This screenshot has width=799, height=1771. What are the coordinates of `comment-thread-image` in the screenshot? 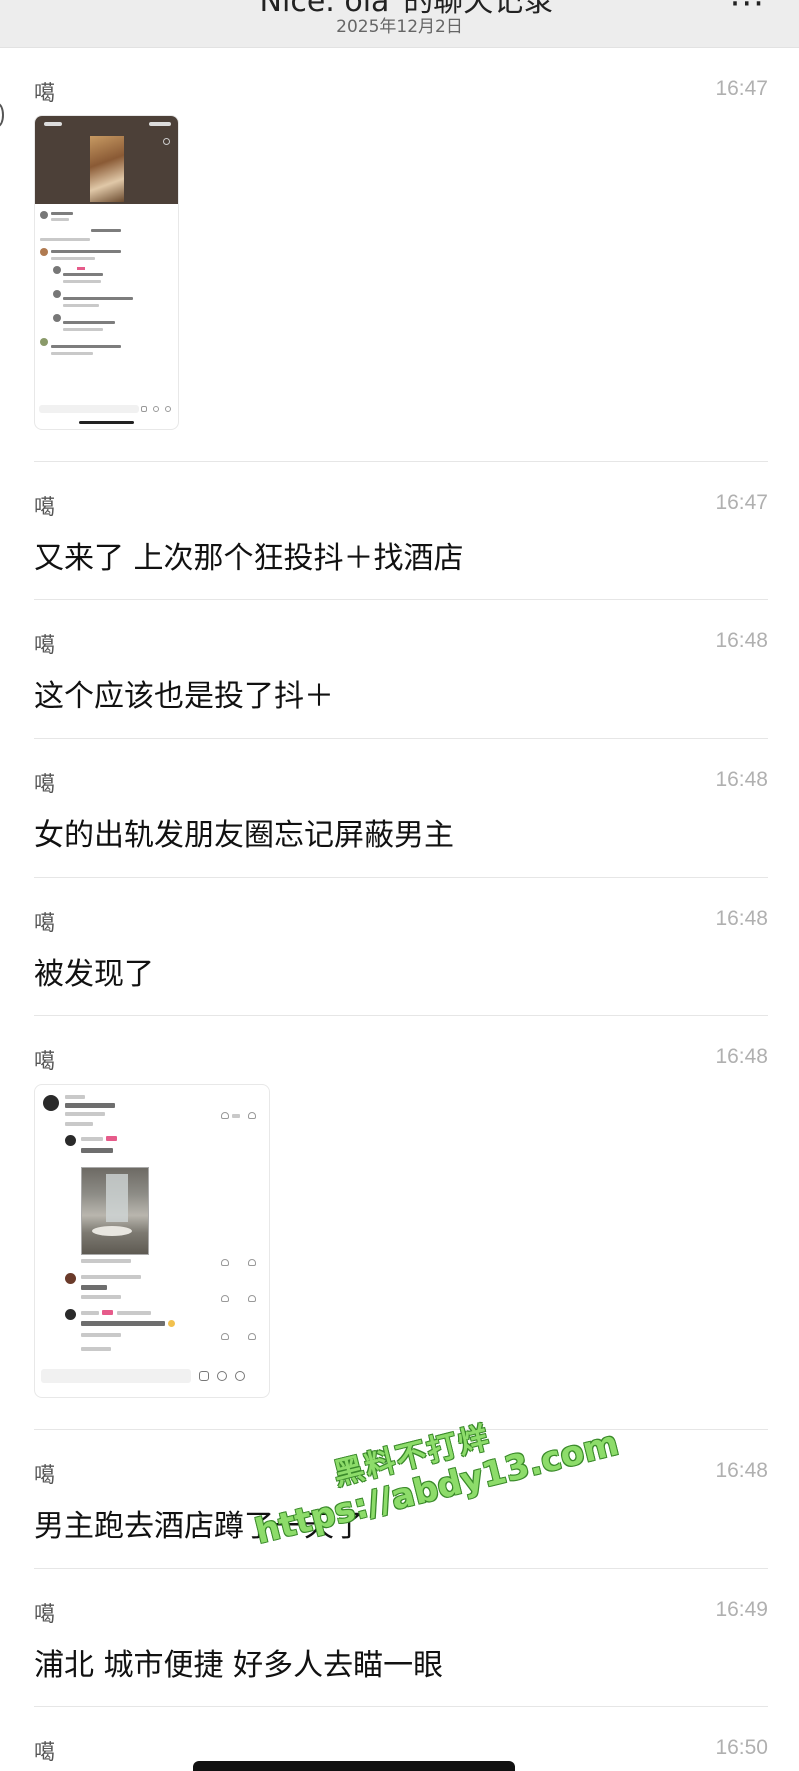 It's located at (152, 1241).